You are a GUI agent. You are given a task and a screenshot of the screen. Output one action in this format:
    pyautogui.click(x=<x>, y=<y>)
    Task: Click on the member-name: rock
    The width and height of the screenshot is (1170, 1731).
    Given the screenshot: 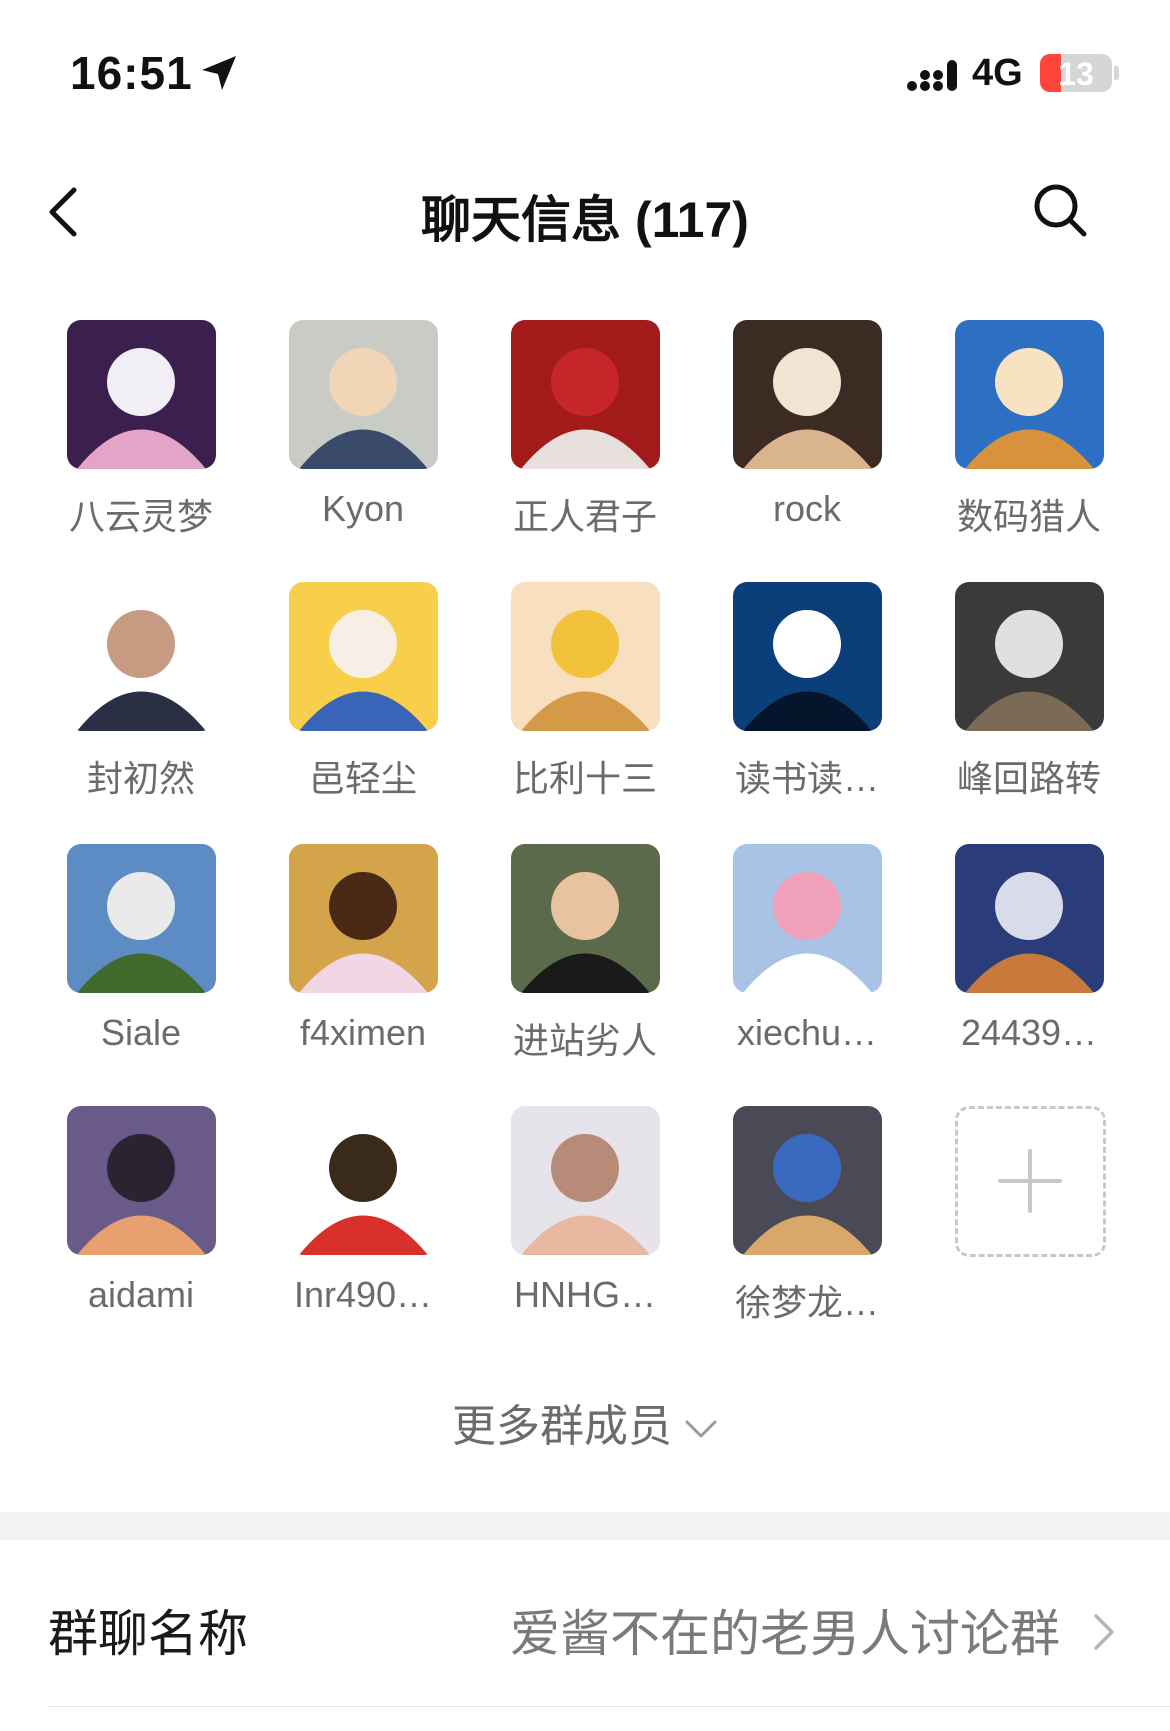 What is the action you would take?
    pyautogui.click(x=806, y=508)
    